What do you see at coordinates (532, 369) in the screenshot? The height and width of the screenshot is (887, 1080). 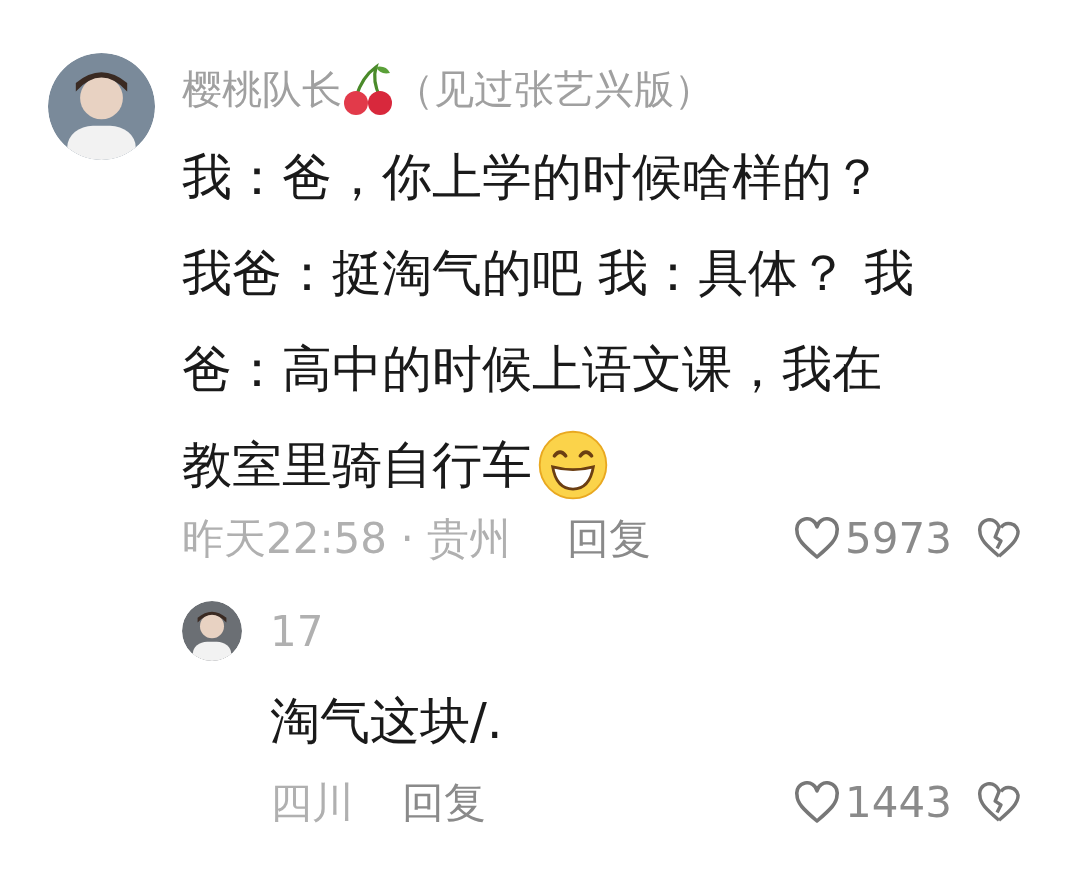 I see `comment-text: 爸：高中的时候上语文课，我在` at bounding box center [532, 369].